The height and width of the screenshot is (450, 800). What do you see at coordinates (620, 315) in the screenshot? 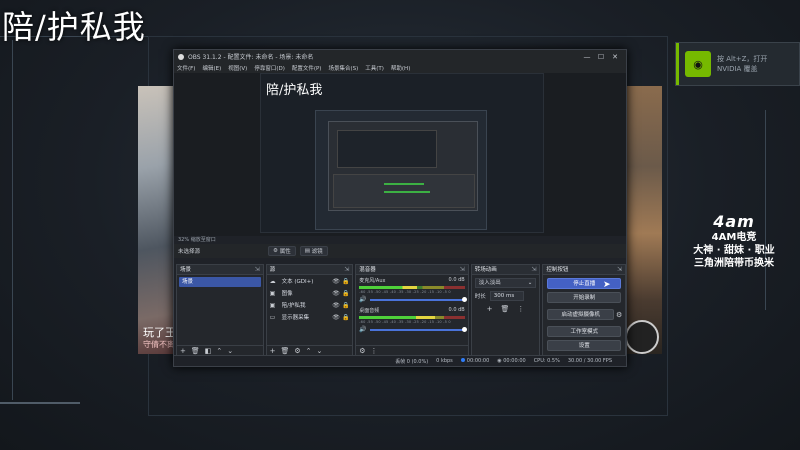
I see `gear-icon: ⚙` at bounding box center [620, 315].